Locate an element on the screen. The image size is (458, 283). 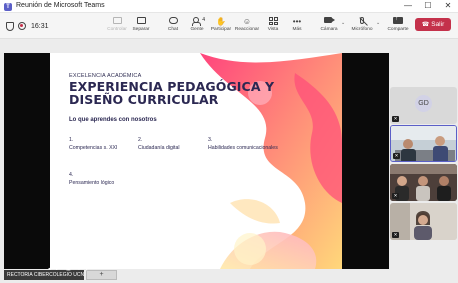
camera-button: Cámara is located at coordinates (329, 26).